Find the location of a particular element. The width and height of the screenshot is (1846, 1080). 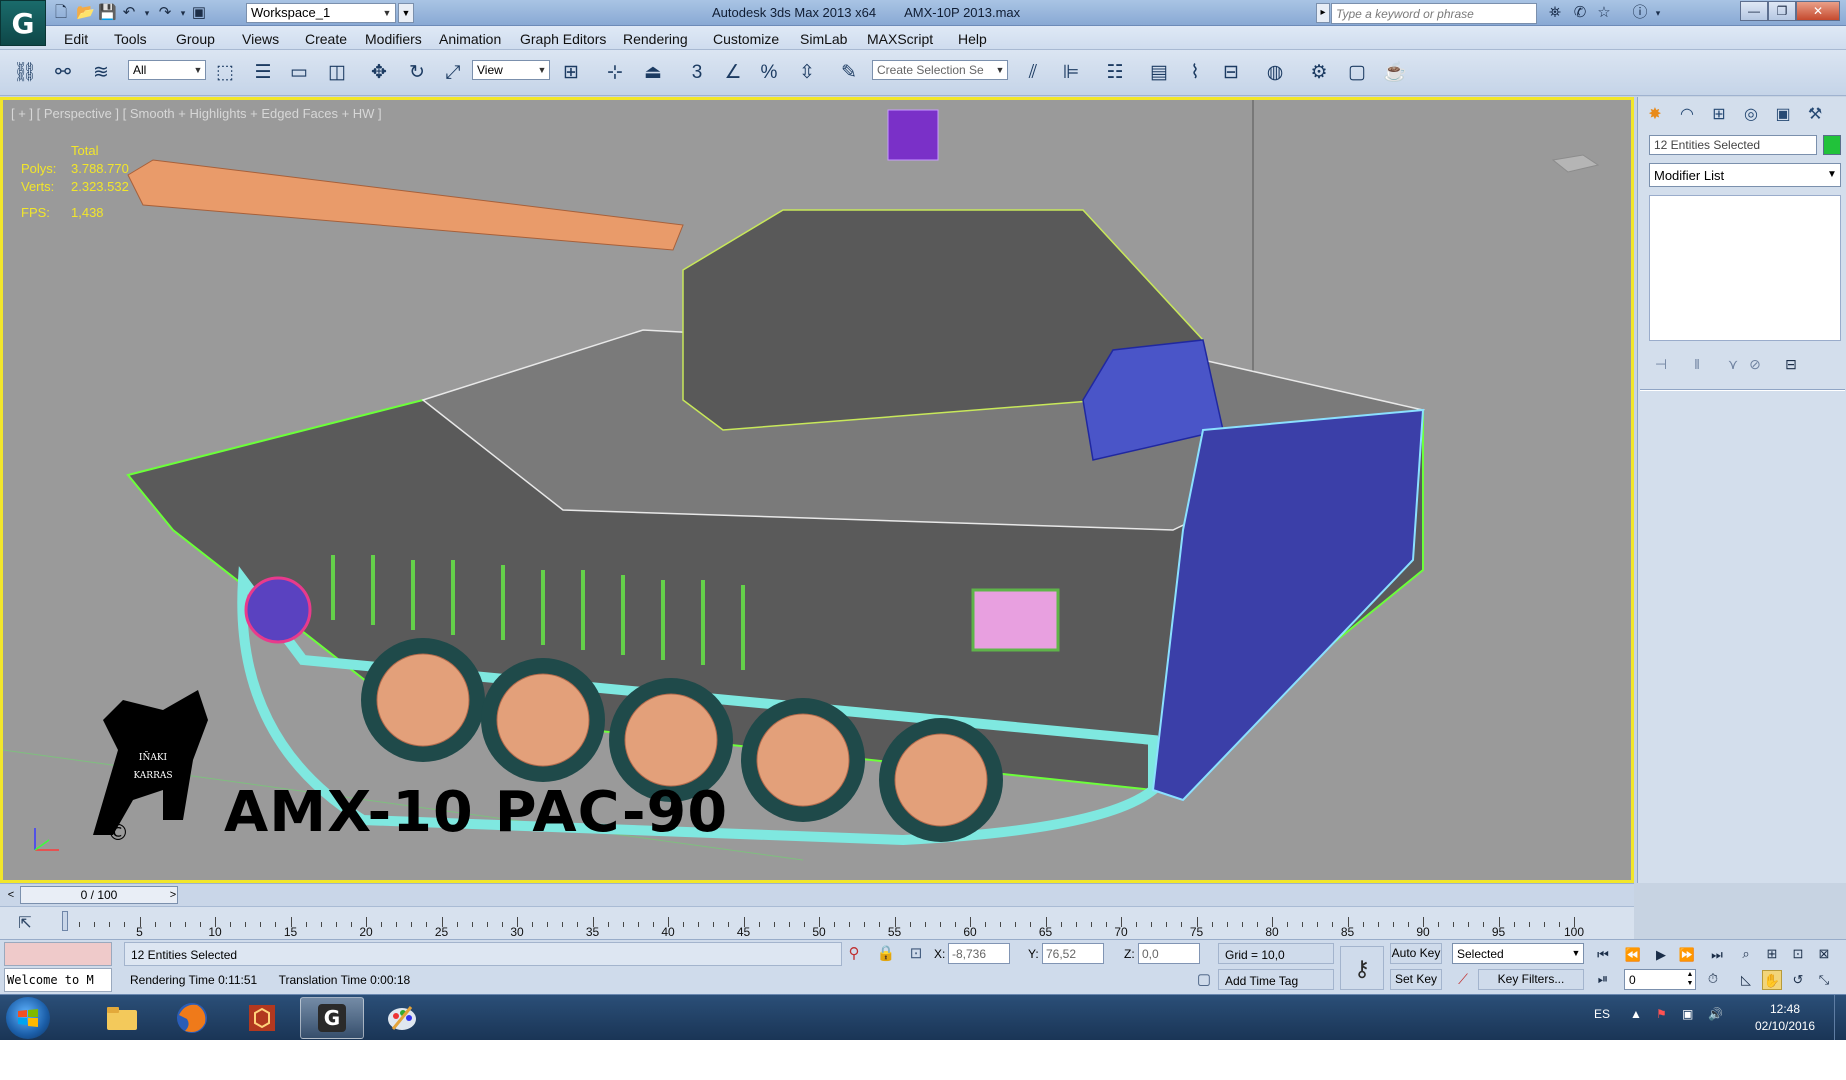

orbit-icon: ↺ is located at coordinates (1798, 980).